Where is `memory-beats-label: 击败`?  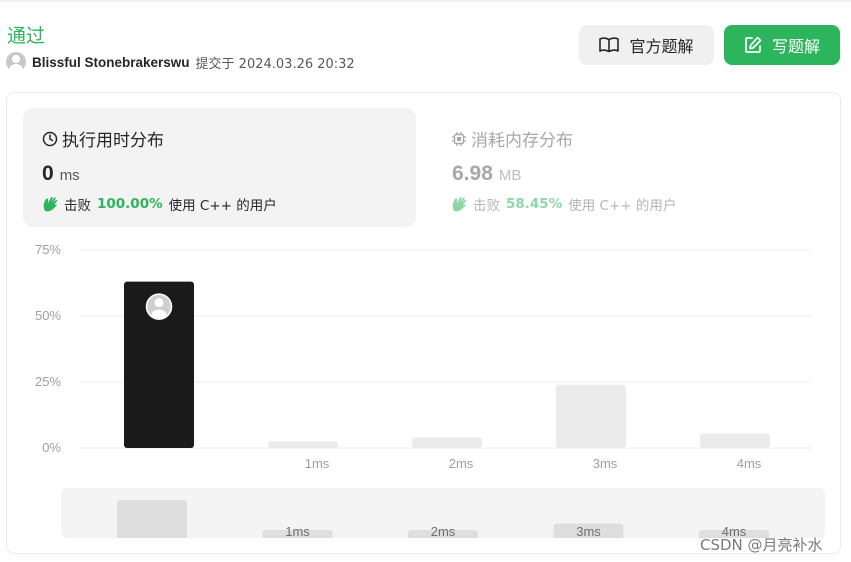 memory-beats-label: 击败 is located at coordinates (486, 206).